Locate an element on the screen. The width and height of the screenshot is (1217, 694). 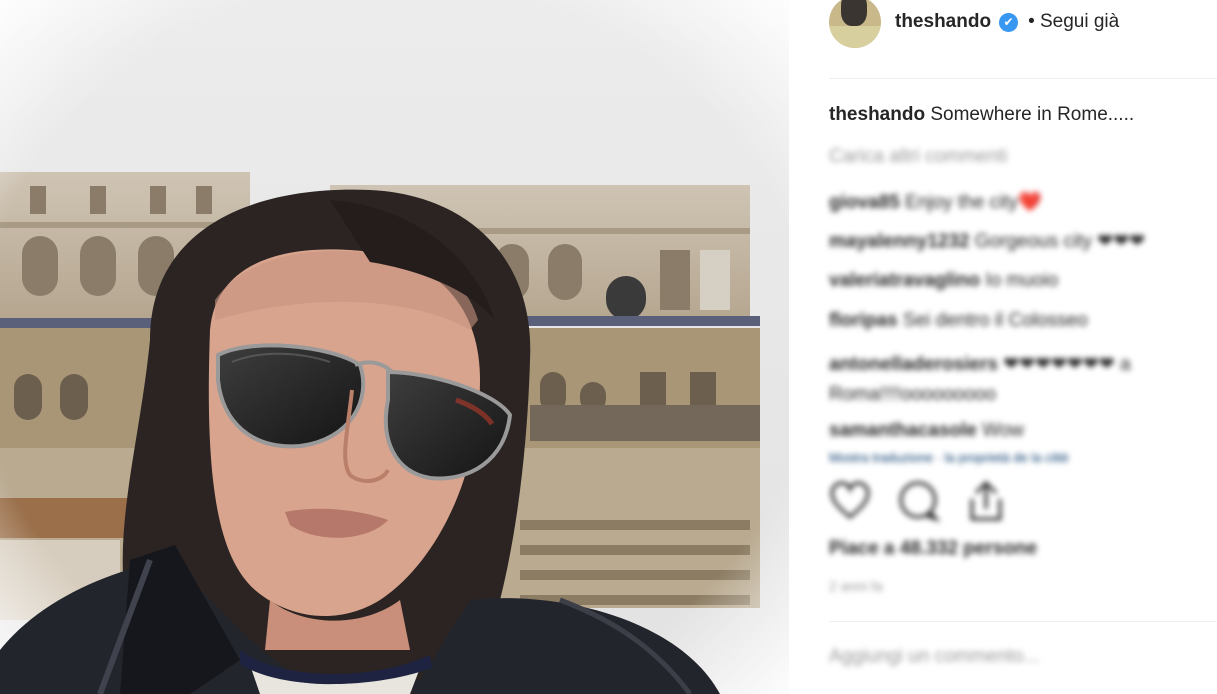
comment-username: valeriatravaglino is located at coordinates (904, 280).